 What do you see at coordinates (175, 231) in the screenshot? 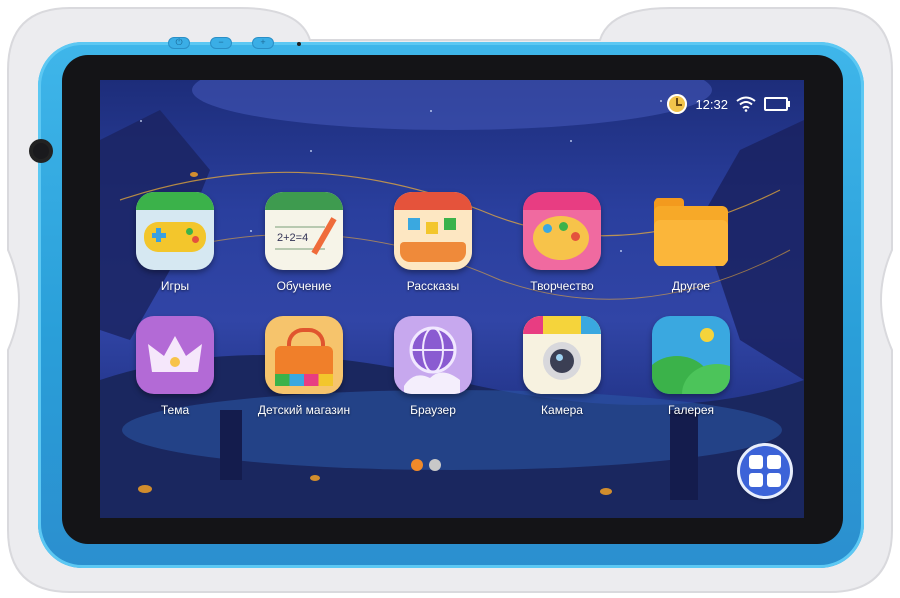
I see `gamepad-icon` at bounding box center [175, 231].